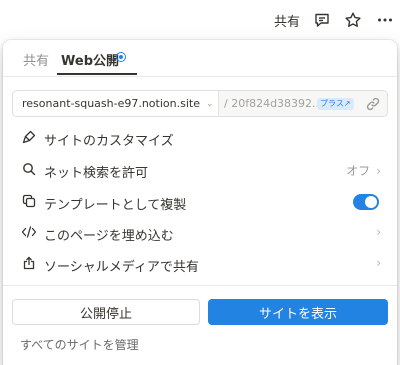 This screenshot has width=400, height=365. I want to click on popover-tabs: 共有 Web公開, so click(200, 58).